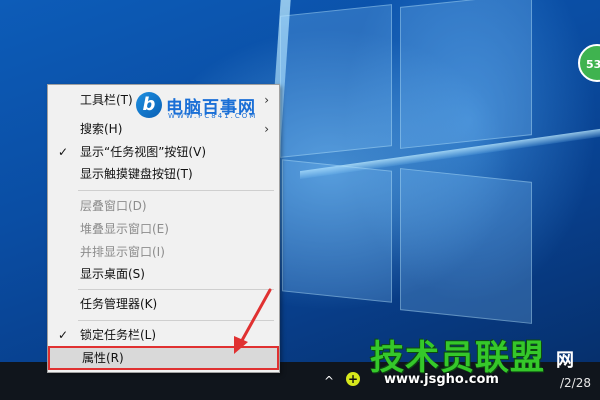 Image resolution: width=600 pixels, height=400 pixels. What do you see at coordinates (329, 381) in the screenshot?
I see `tray-expand-icon: ^` at bounding box center [329, 381].